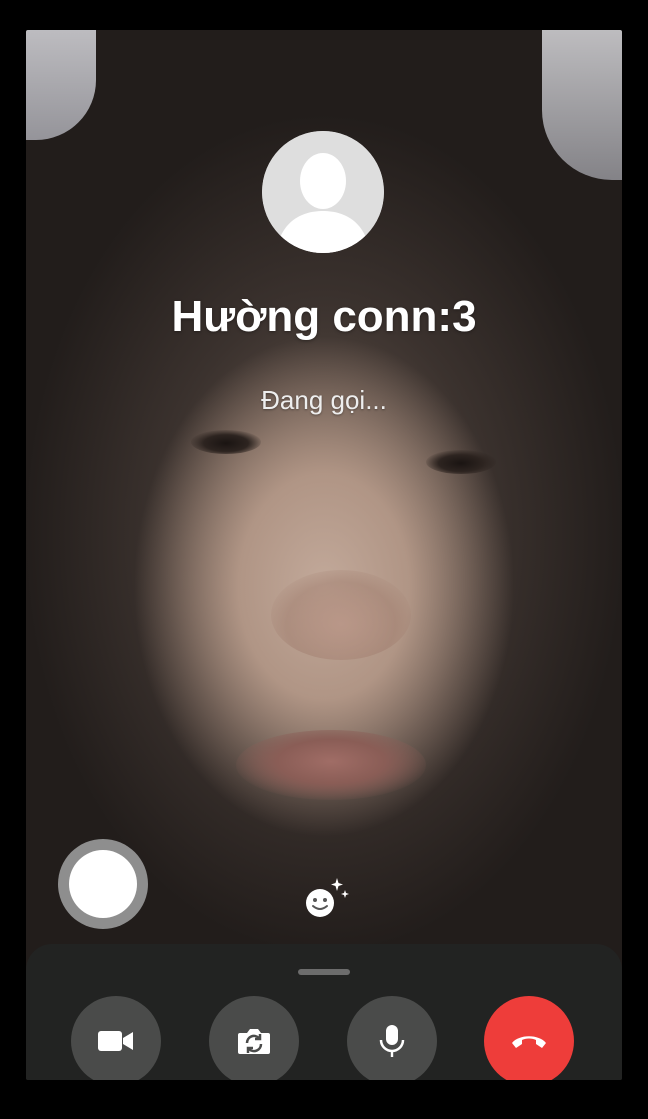 The height and width of the screenshot is (1119, 648). What do you see at coordinates (324, 972) in the screenshot?
I see `drag-handle` at bounding box center [324, 972].